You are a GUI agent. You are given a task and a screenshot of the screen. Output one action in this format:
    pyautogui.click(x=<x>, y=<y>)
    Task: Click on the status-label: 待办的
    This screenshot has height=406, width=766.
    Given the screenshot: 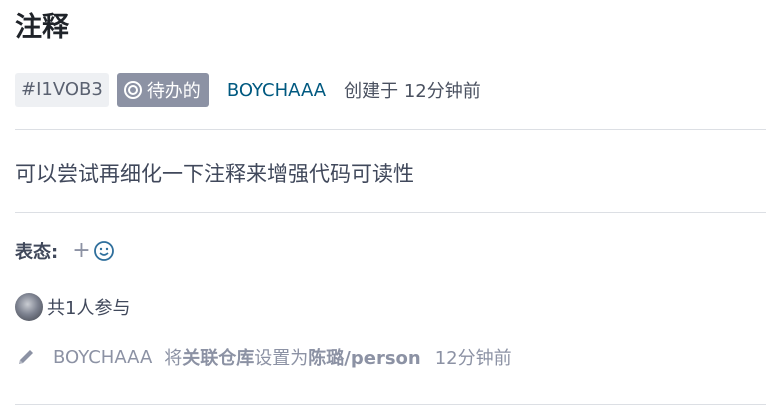 What is the action you would take?
    pyautogui.click(x=173, y=91)
    